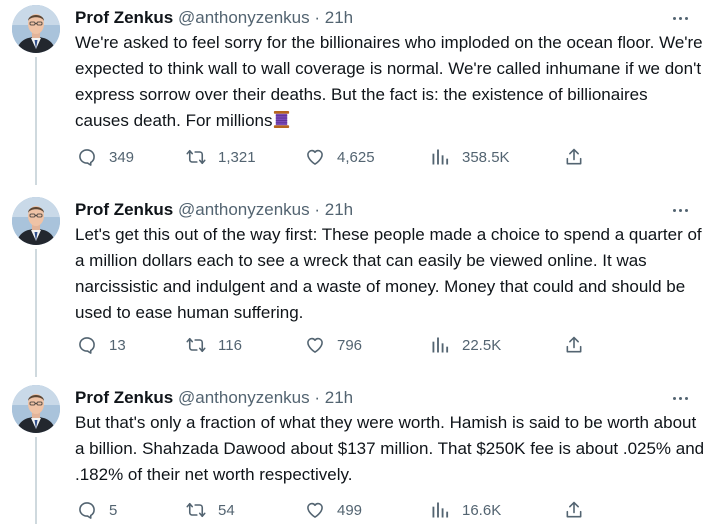 The height and width of the screenshot is (524, 716). I want to click on action-bar: 13 116 796 22.5K, so click(335, 345).